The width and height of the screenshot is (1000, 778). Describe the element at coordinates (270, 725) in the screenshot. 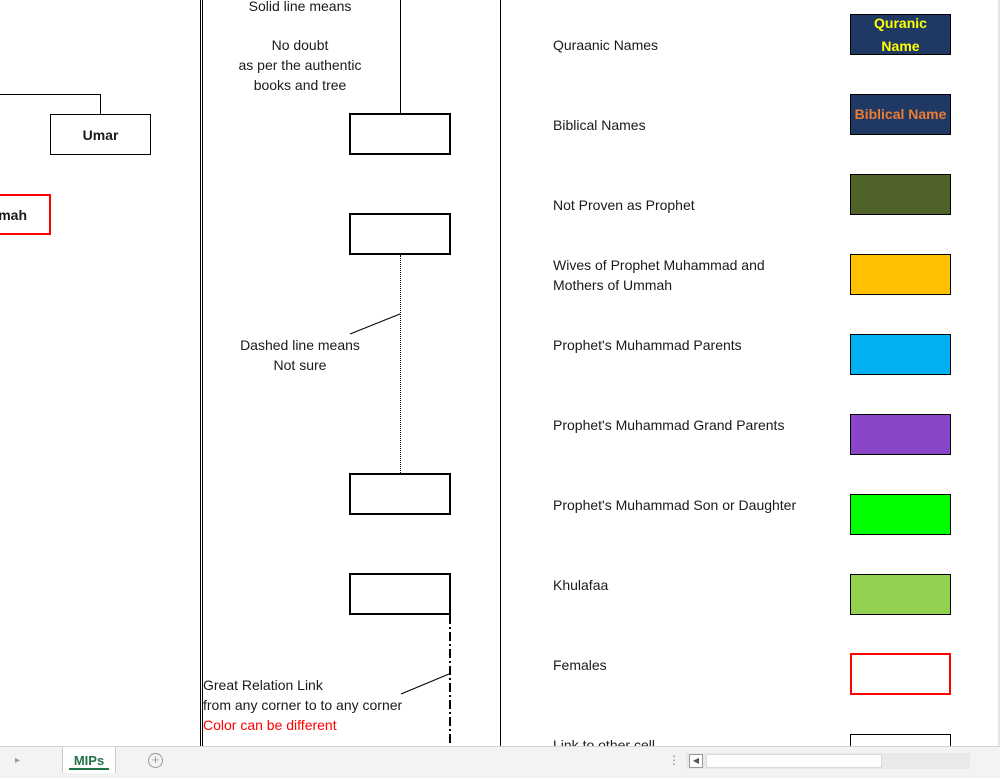

I see `great-relation-text-3: Color can be different` at that location.